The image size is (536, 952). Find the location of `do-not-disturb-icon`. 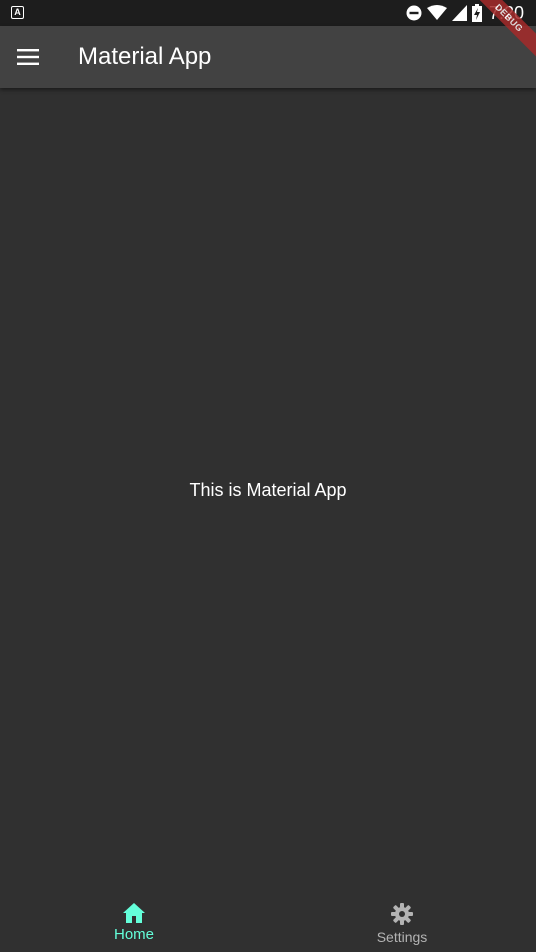

do-not-disturb-icon is located at coordinates (414, 13).